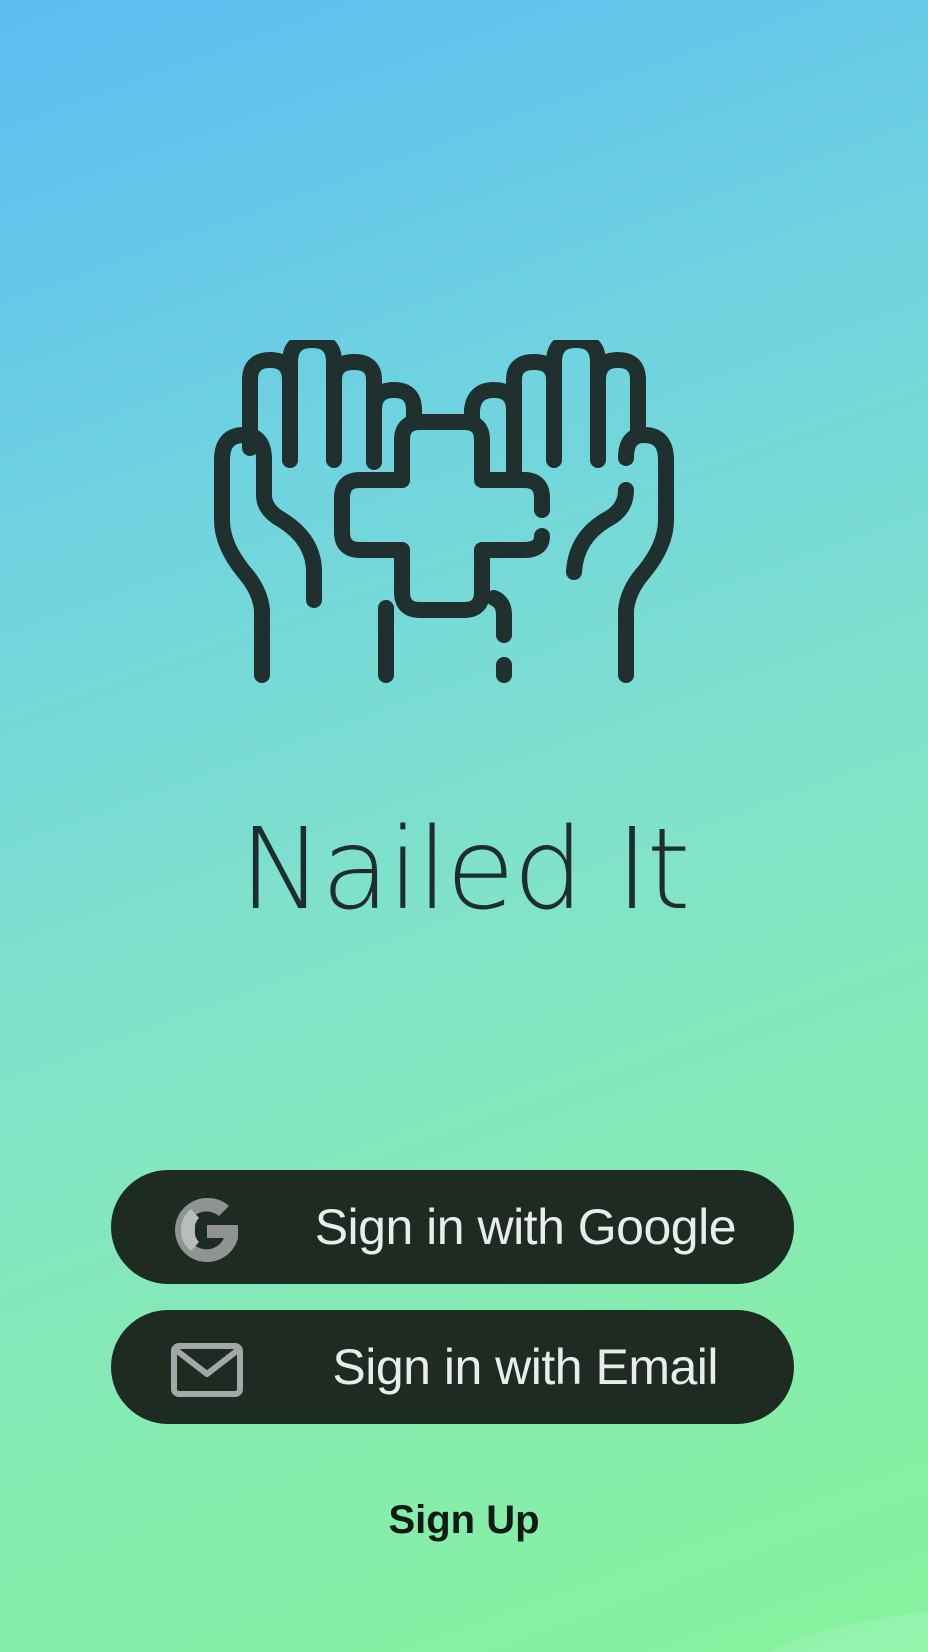 The height and width of the screenshot is (1652, 928). What do you see at coordinates (848, 1632) in the screenshot?
I see `corner-shade` at bounding box center [848, 1632].